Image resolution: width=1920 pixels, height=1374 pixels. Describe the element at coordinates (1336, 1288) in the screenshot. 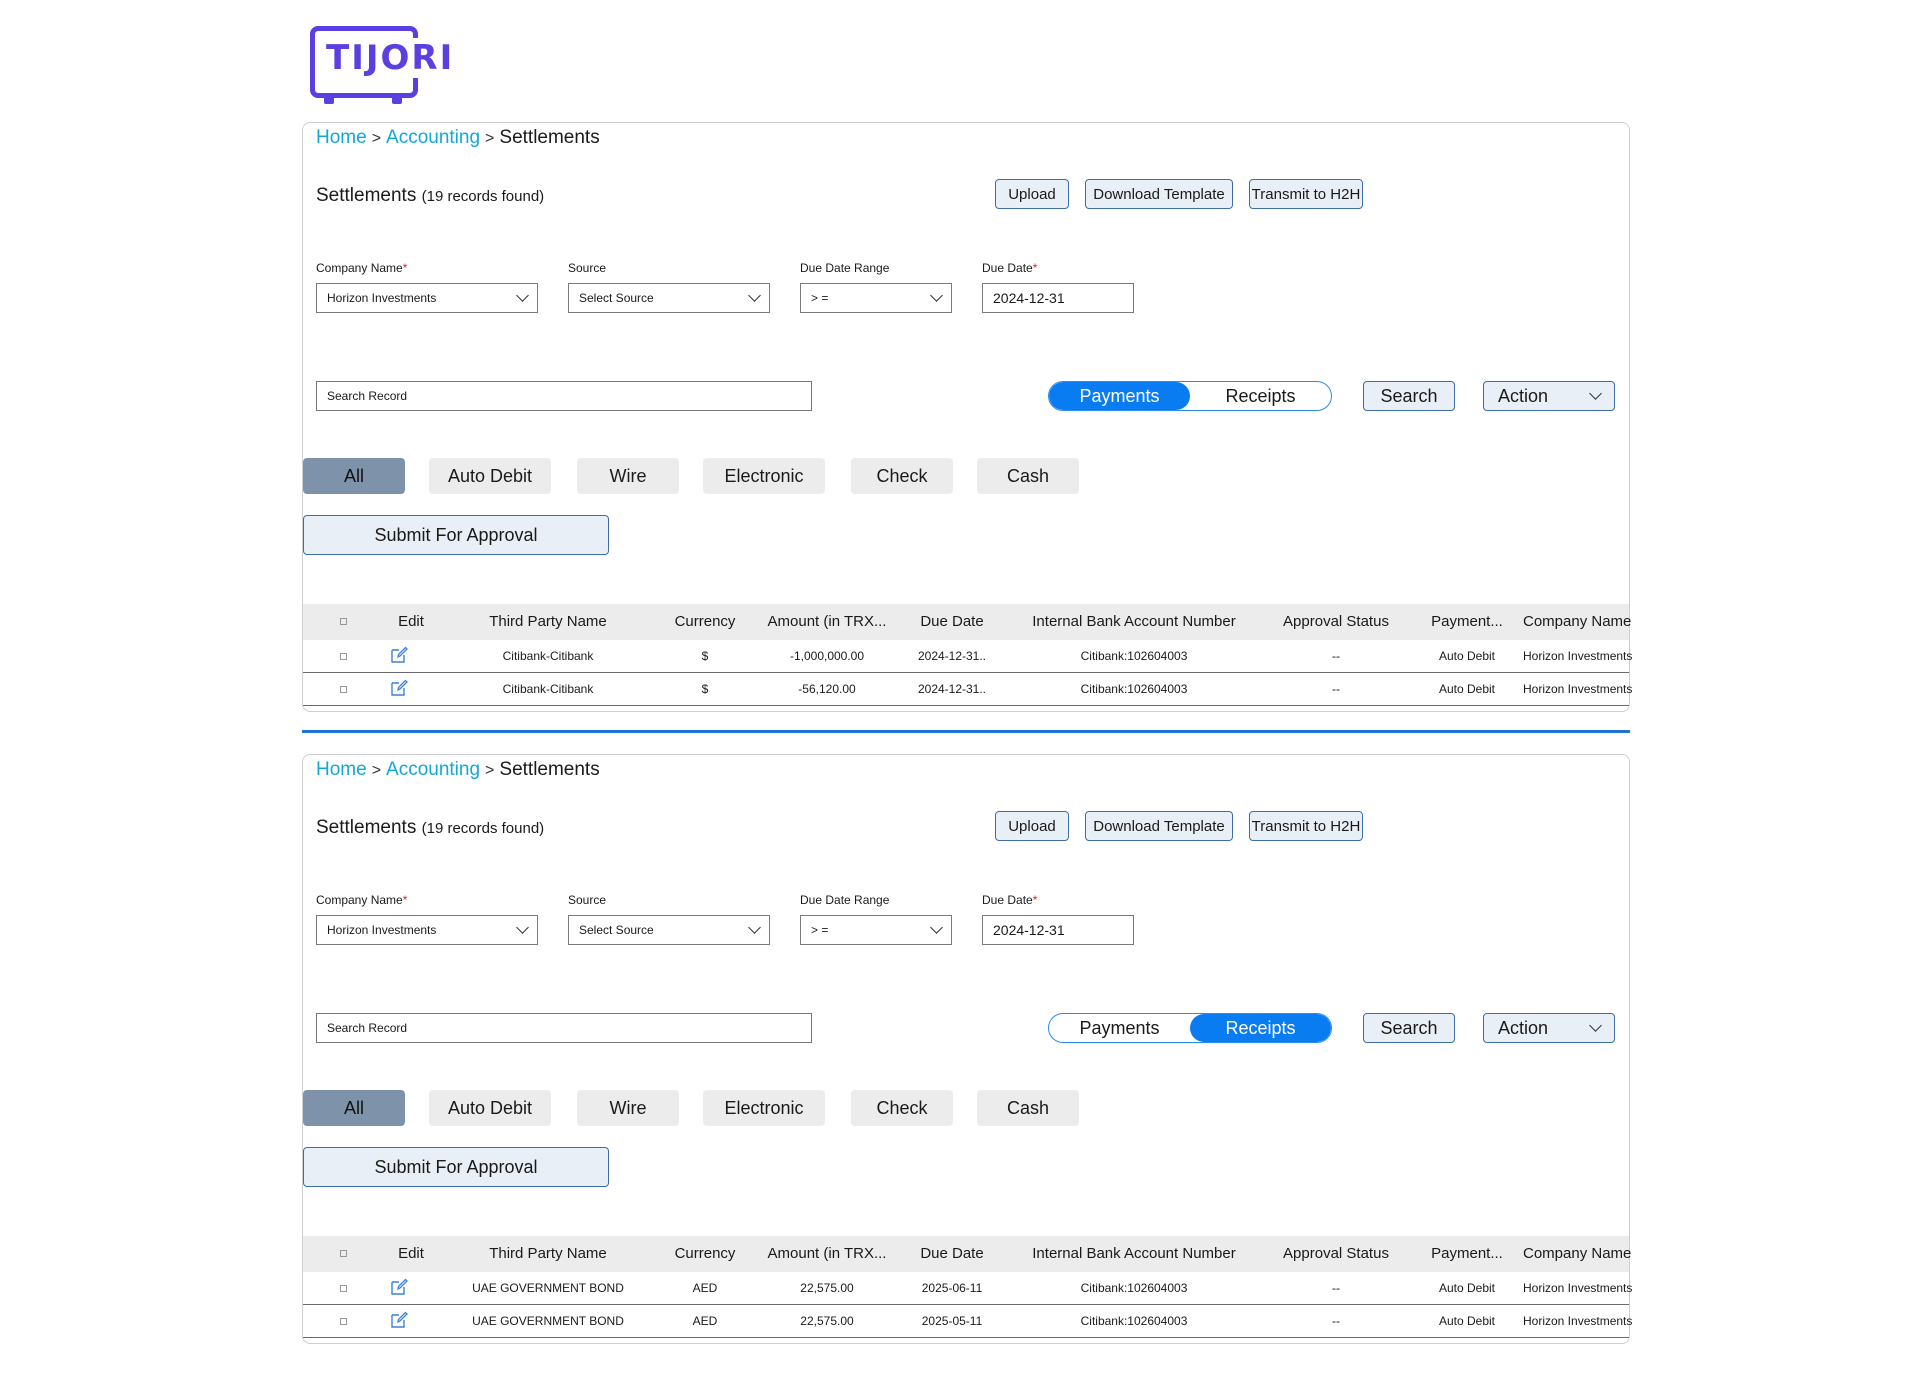

I see `cell-approval-status: --` at that location.